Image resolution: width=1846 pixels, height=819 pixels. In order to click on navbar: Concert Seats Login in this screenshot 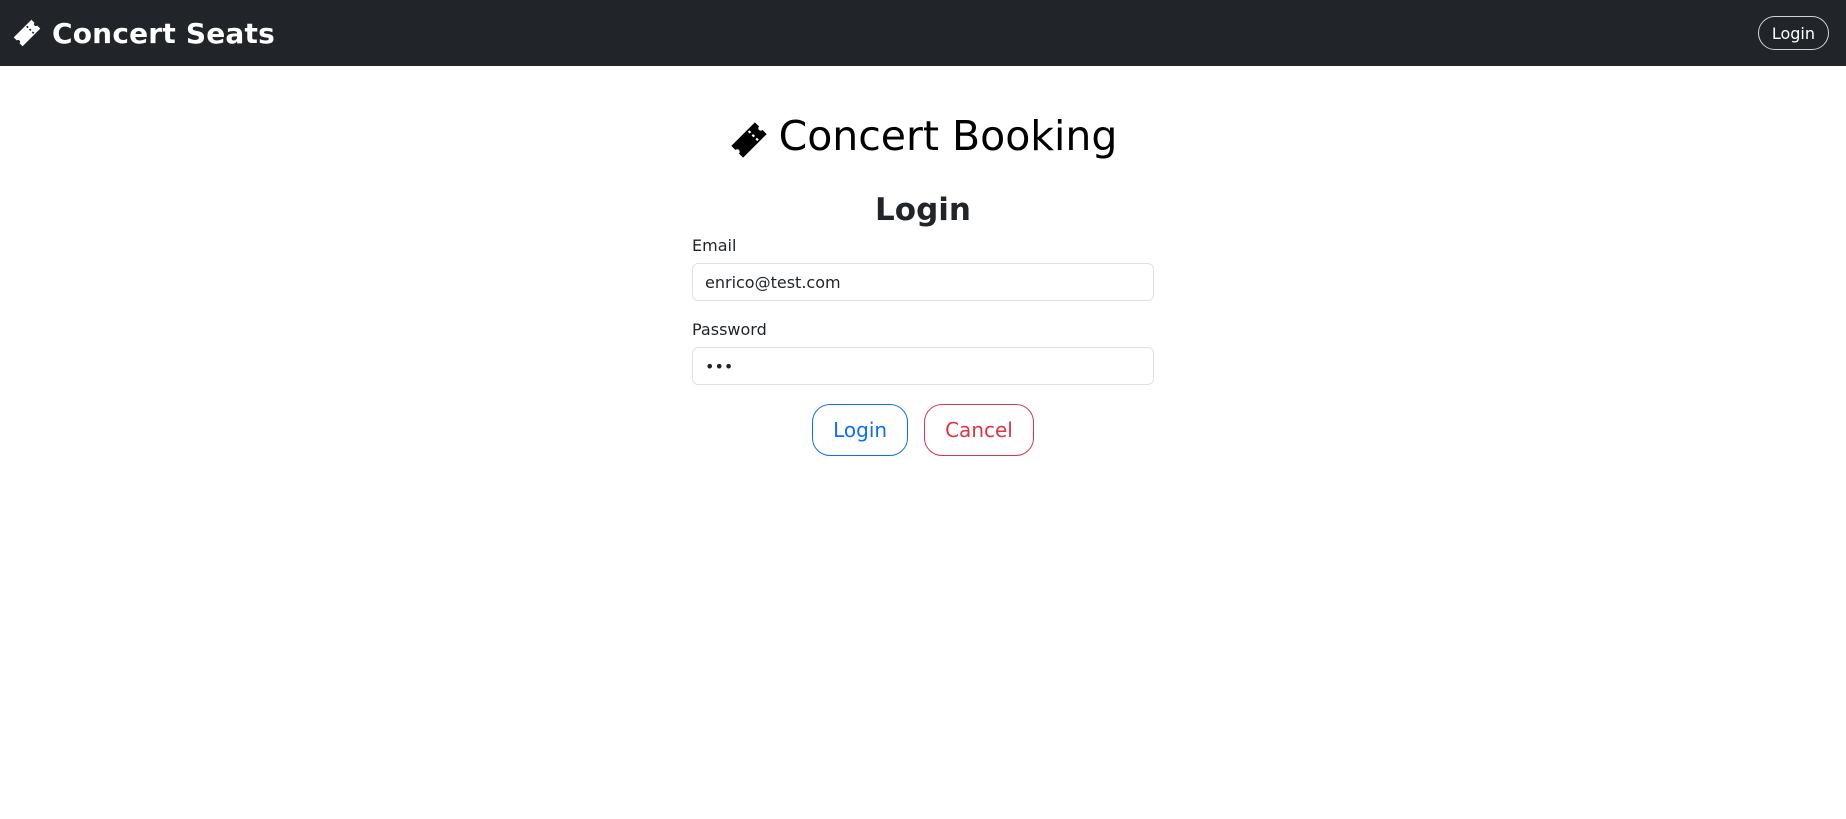, I will do `click(923, 33)`.